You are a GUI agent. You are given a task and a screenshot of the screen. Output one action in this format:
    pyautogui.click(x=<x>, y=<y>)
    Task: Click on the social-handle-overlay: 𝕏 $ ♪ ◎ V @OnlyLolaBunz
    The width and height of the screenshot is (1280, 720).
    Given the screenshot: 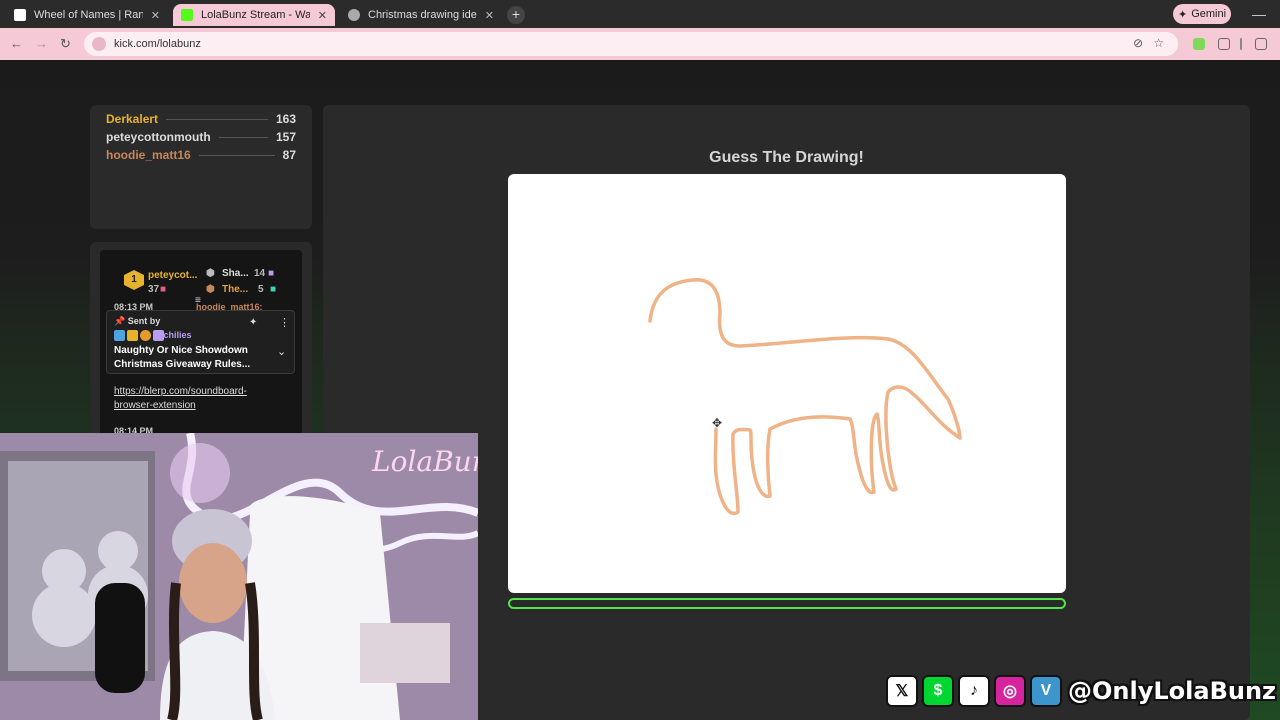 What is the action you would take?
    pyautogui.click(x=1081, y=691)
    